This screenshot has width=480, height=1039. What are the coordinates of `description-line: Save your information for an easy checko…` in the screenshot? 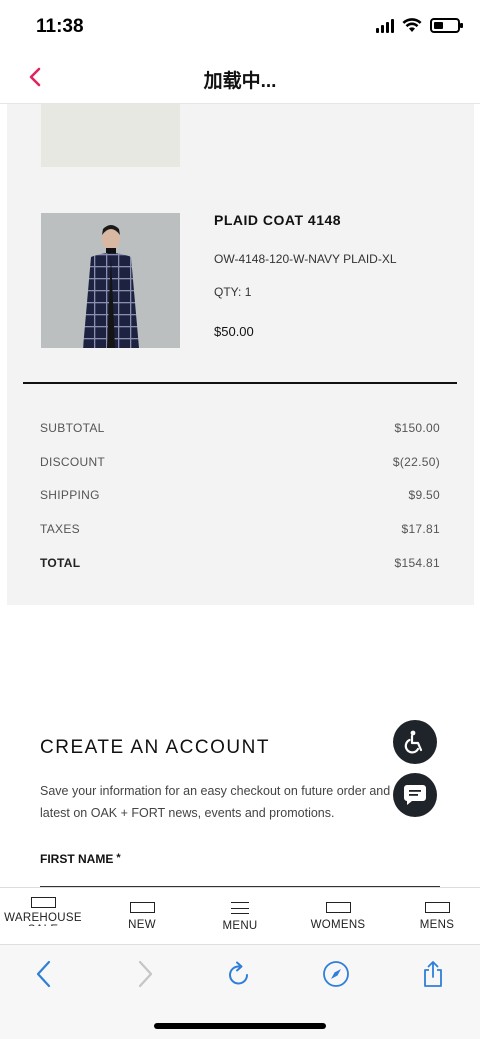 It's located at (215, 791).